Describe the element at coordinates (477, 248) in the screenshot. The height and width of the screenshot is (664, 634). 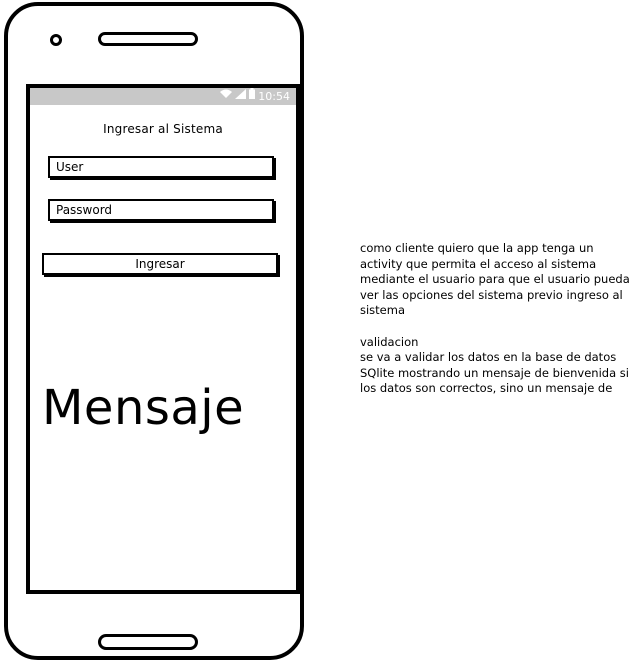
I see `note-line: como cliente quiero que la app tenga un` at that location.